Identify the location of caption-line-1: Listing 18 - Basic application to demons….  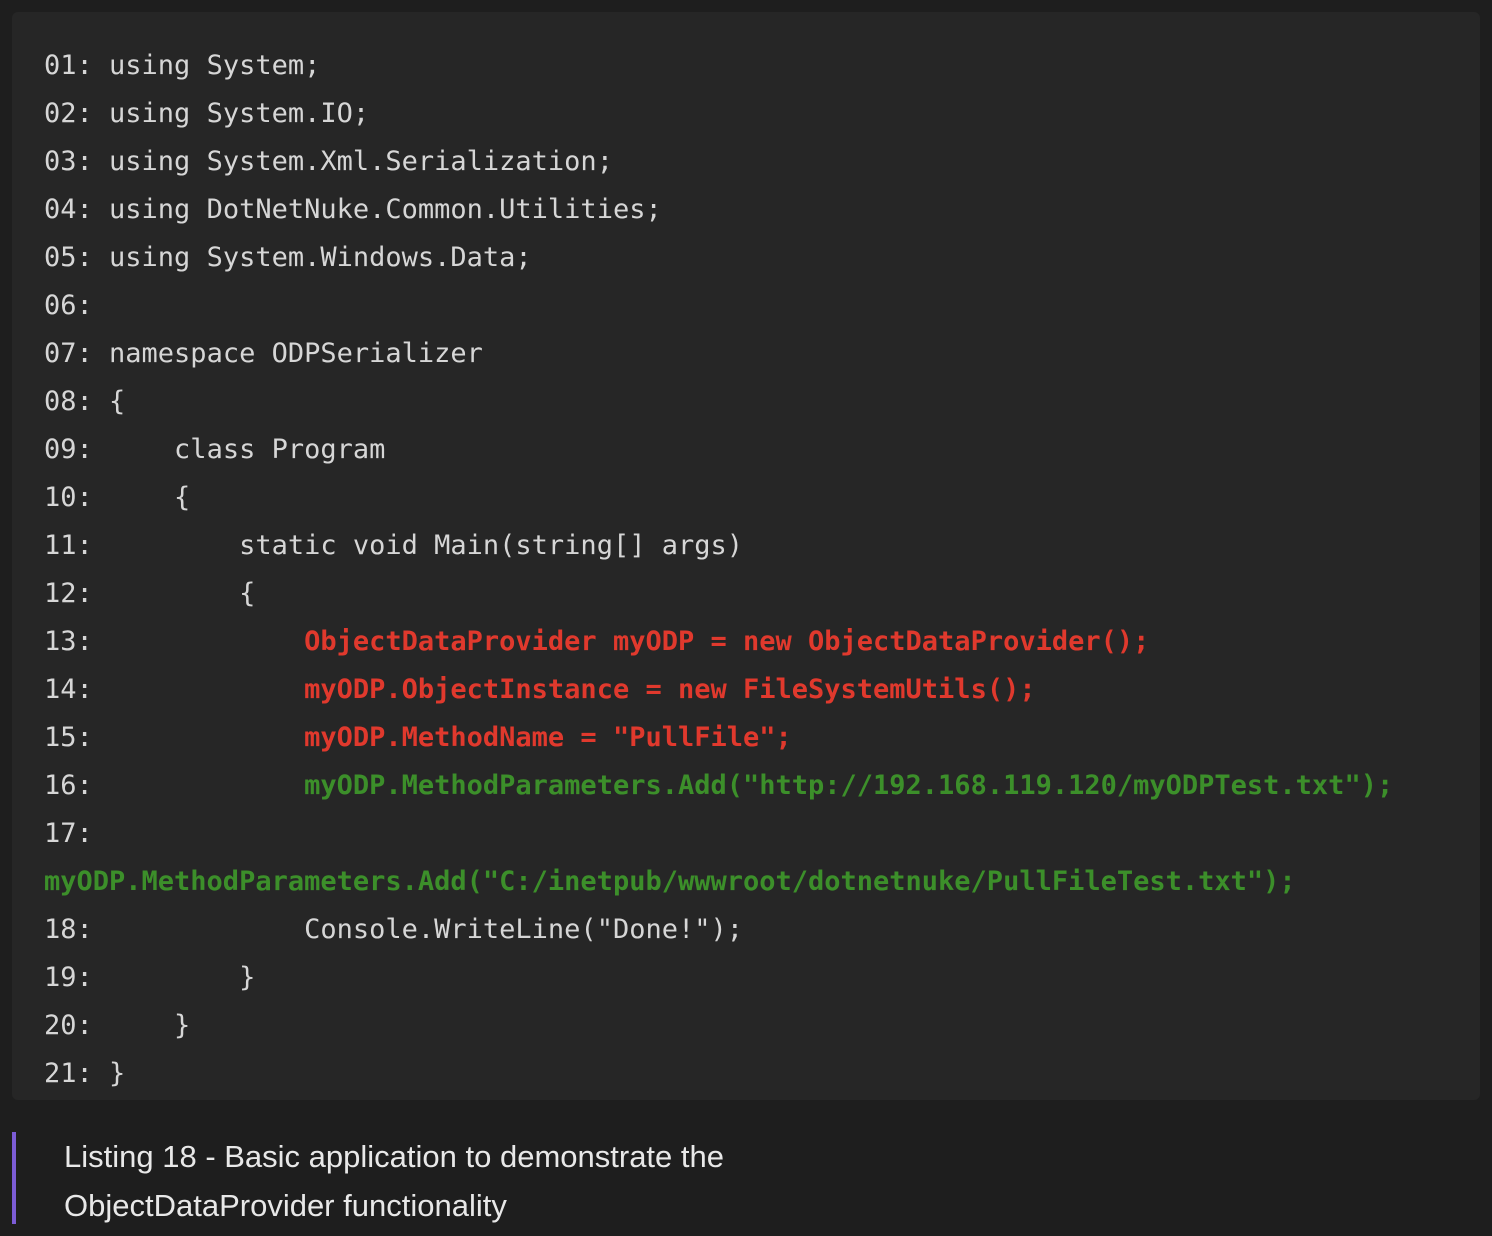
(394, 1156).